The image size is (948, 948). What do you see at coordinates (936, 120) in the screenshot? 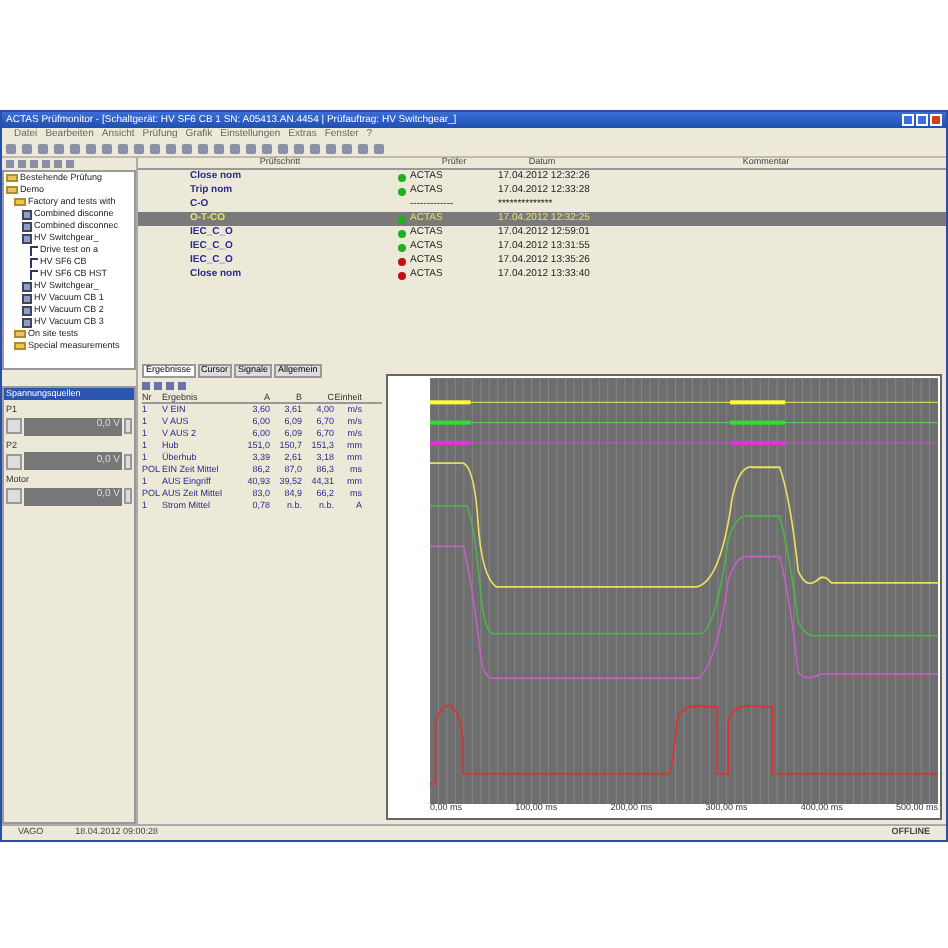
I see `close-icon` at bounding box center [936, 120].